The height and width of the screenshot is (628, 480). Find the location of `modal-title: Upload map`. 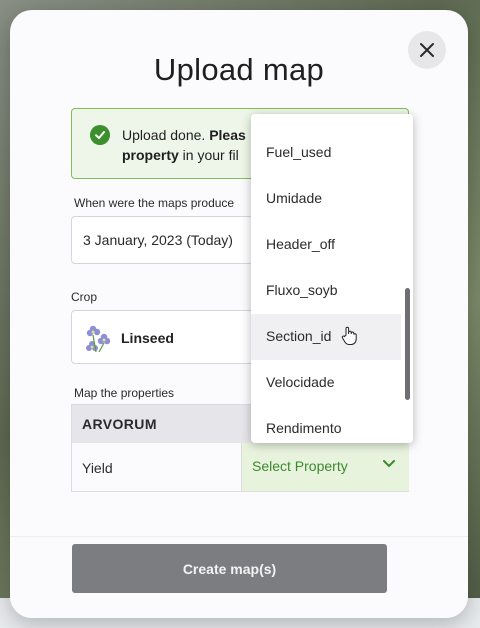

modal-title: Upload map is located at coordinates (239, 69).